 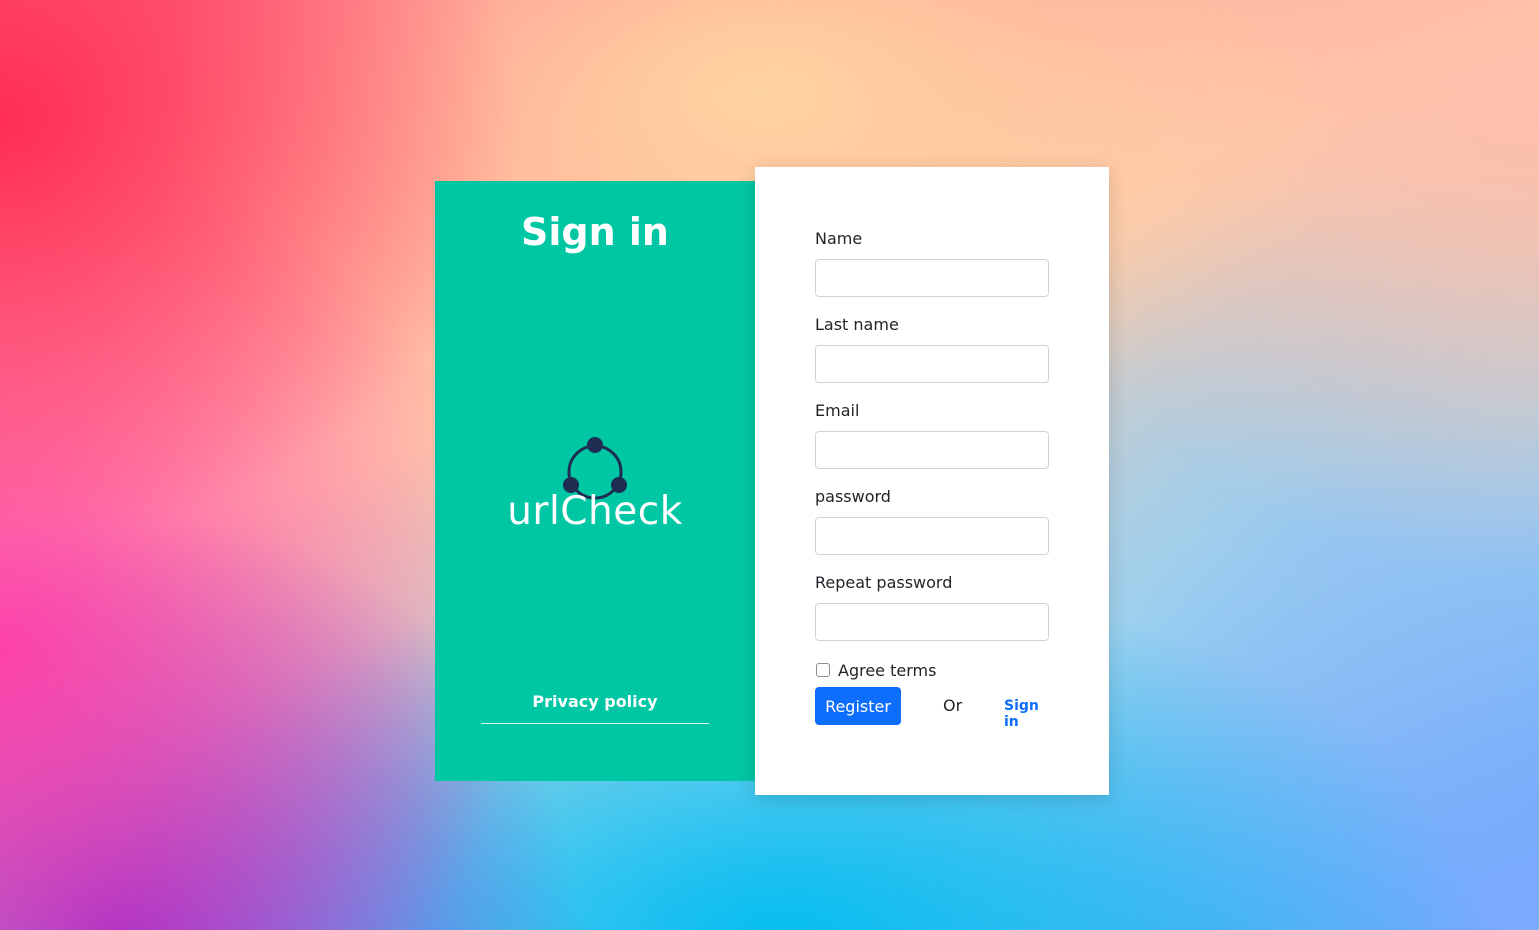 I want to click on password-input, so click(x=932, y=536).